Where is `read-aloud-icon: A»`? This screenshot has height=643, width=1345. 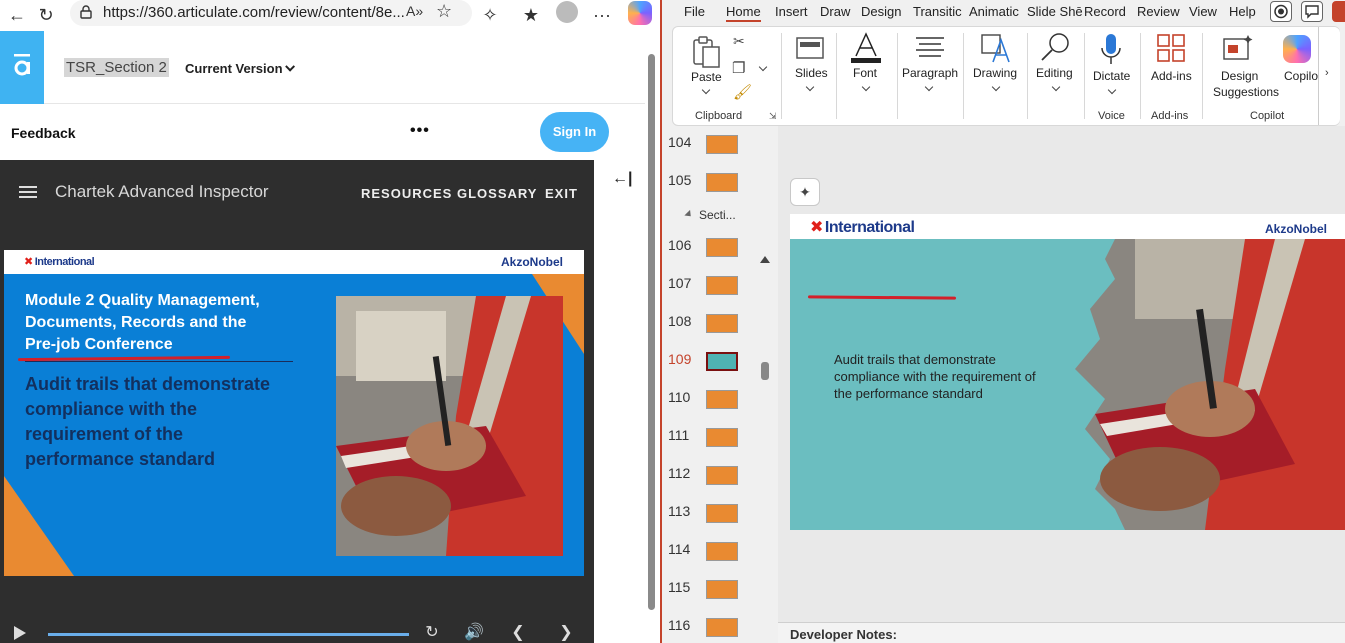
read-aloud-icon: A» is located at coordinates (414, 11).